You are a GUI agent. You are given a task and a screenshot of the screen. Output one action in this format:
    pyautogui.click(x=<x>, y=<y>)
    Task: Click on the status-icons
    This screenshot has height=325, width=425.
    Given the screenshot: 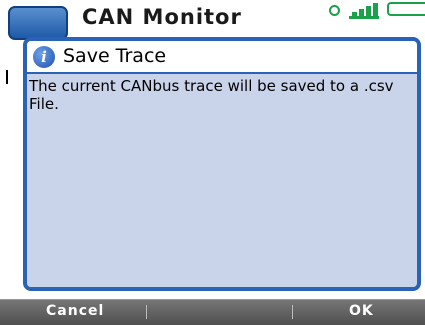 What is the action you would take?
    pyautogui.click(x=370, y=10)
    